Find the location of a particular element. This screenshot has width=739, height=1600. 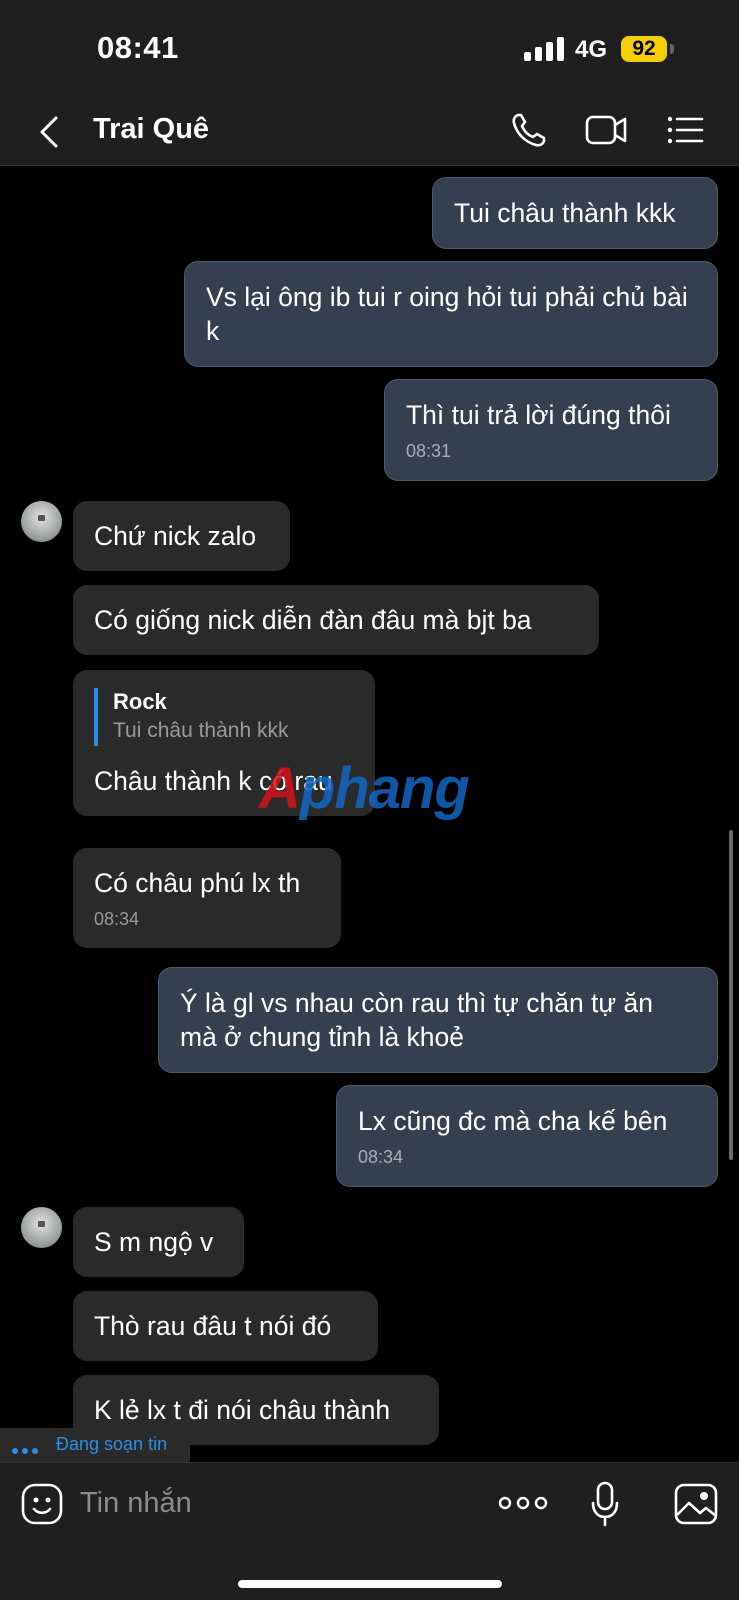

message-bubble-incoming: Có châu phú lx th 08:34 is located at coordinates (207, 898).